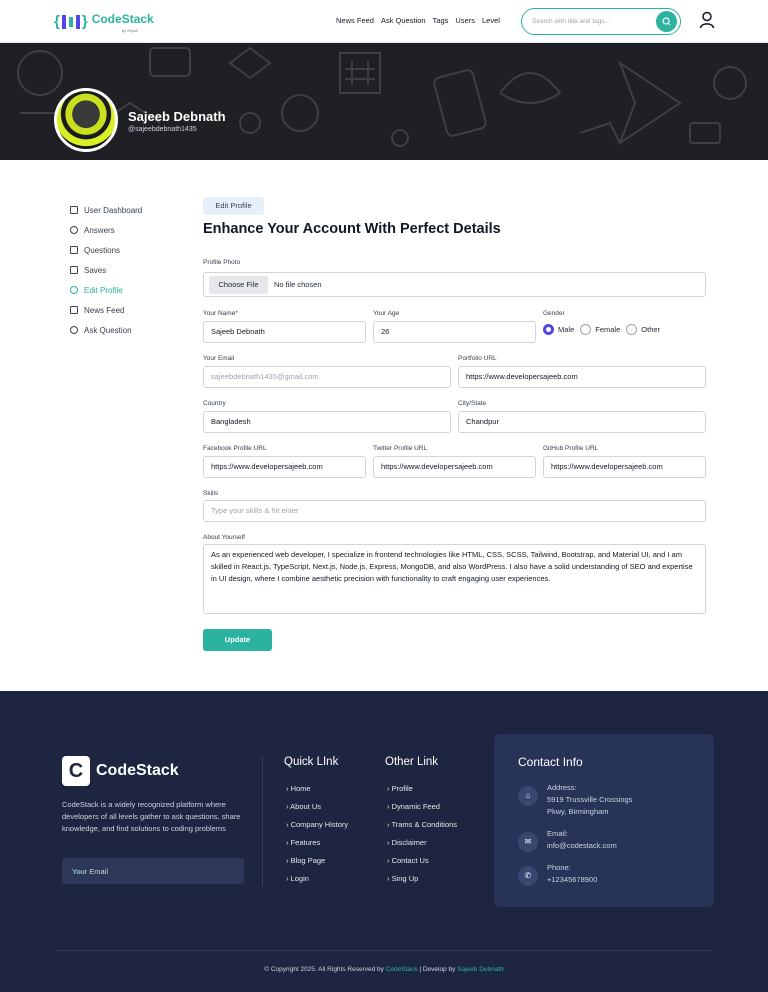  Describe the element at coordinates (624, 467) in the screenshot. I see `github-field: https://www.developersajeeb.com` at that location.